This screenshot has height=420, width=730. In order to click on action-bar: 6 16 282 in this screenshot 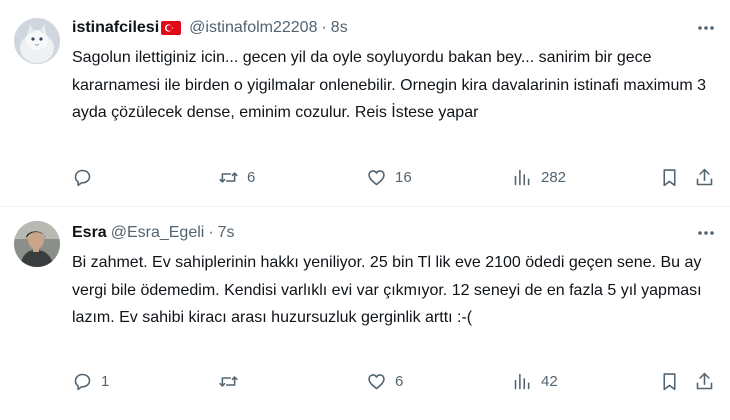, I will do `click(397, 177)`.